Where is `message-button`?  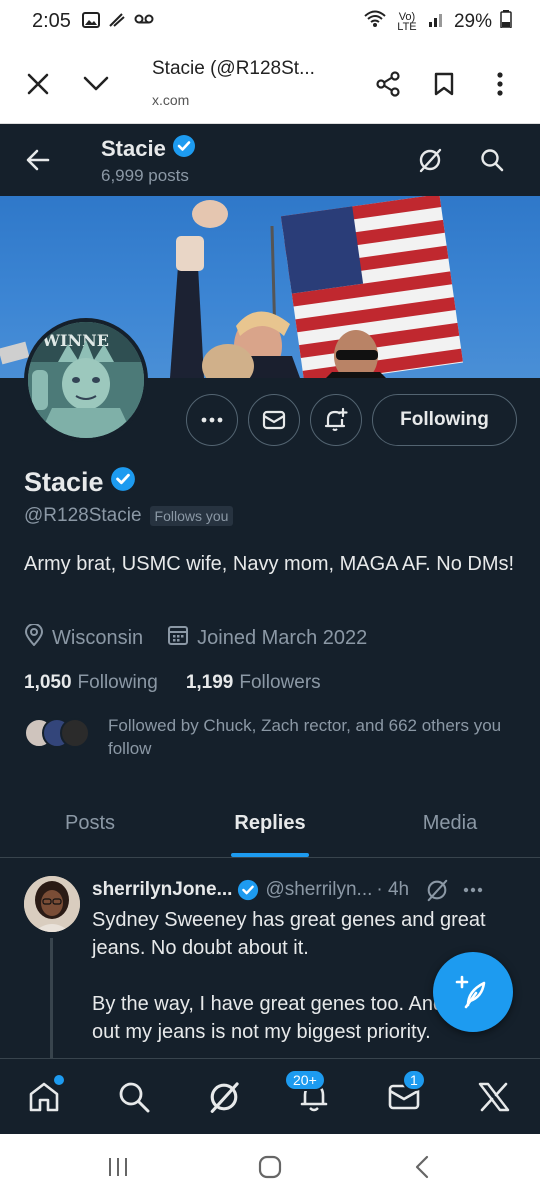
message-button is located at coordinates (274, 420).